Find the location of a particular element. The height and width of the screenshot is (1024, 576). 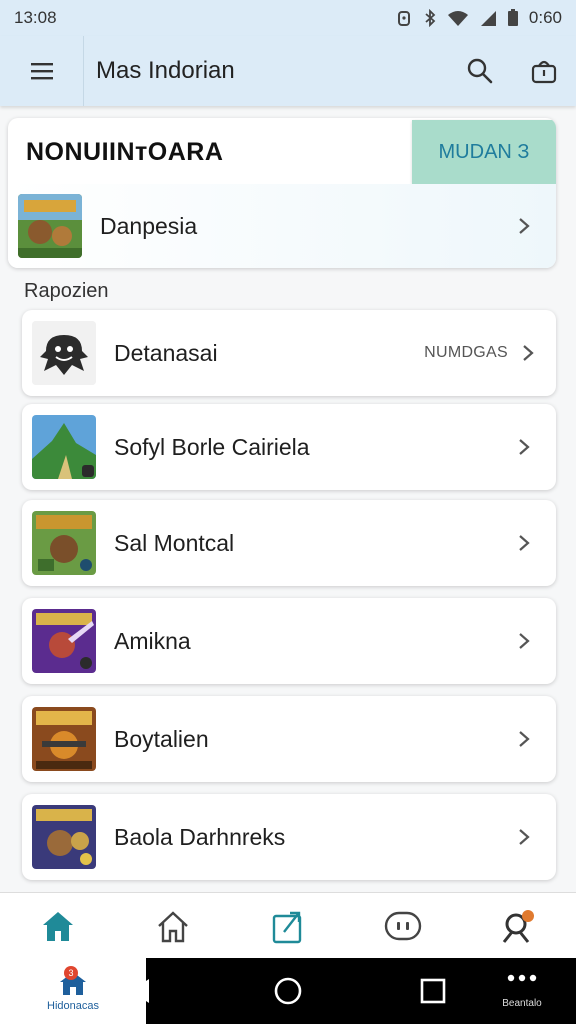

featured-heading: NONUIINтOARA is located at coordinates (125, 152).